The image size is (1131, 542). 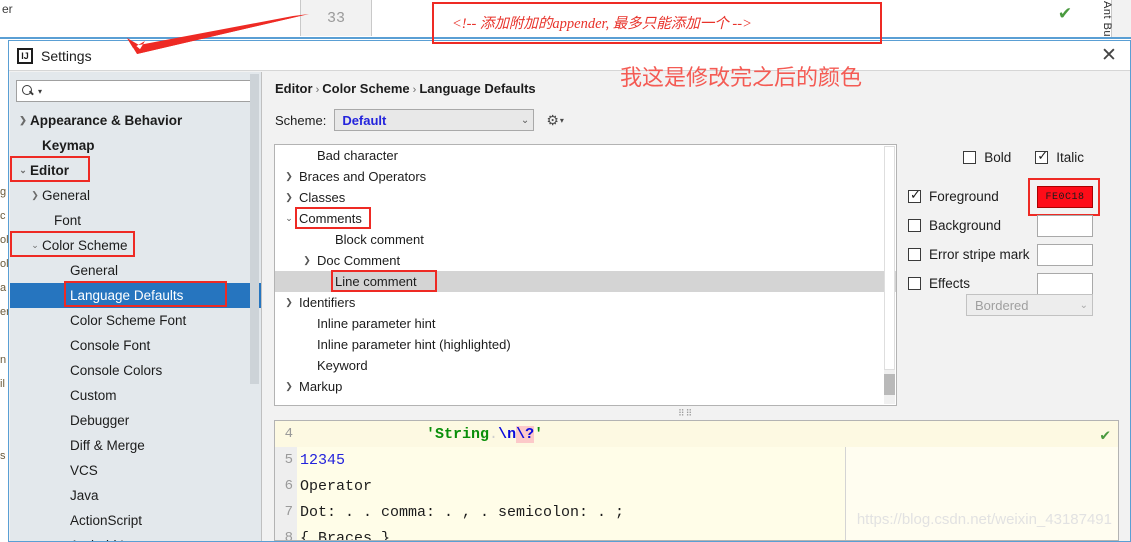 I want to click on sidebar-item-java: Java, so click(x=135, y=495).